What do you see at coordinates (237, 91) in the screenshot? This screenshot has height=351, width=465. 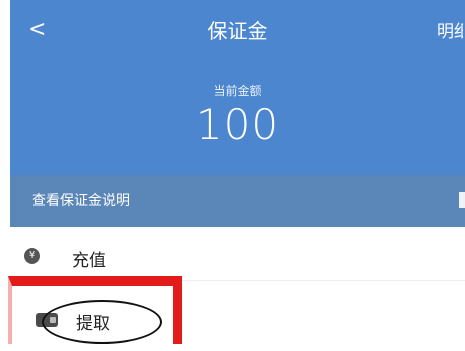 I see `current-amount-label: 当前金额` at bounding box center [237, 91].